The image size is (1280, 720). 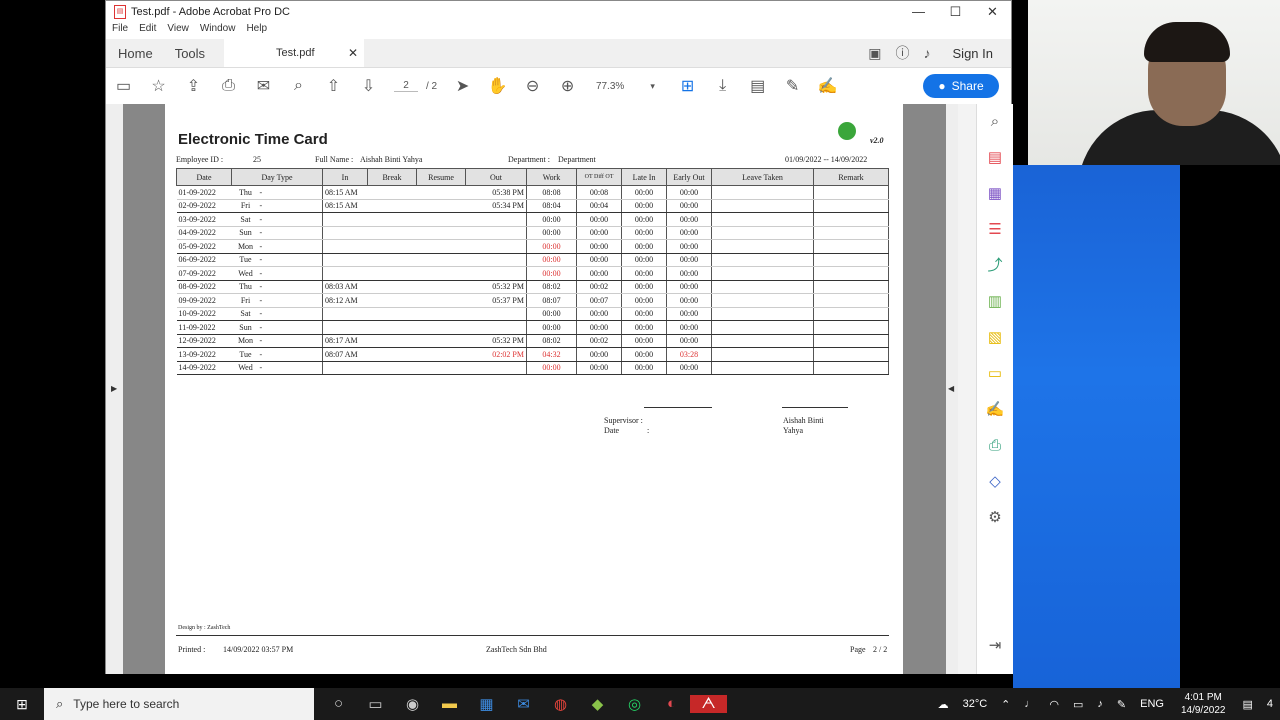 I want to click on expand-left-icon: ▶, so click(x=114, y=388).